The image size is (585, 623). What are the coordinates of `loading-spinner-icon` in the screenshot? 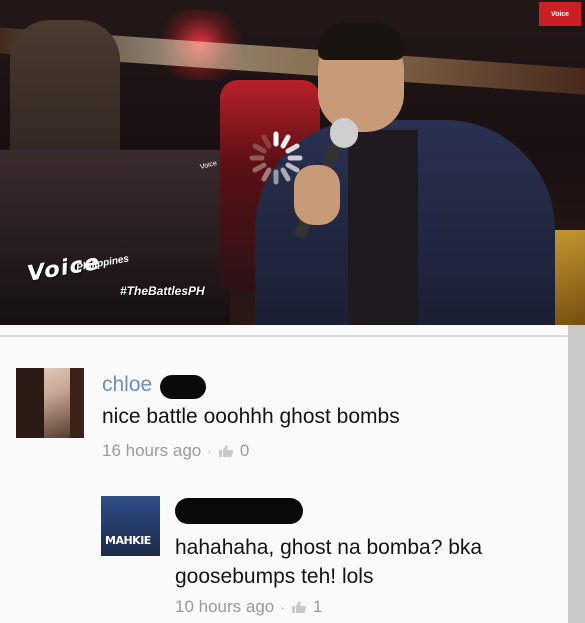 It's located at (276, 158).